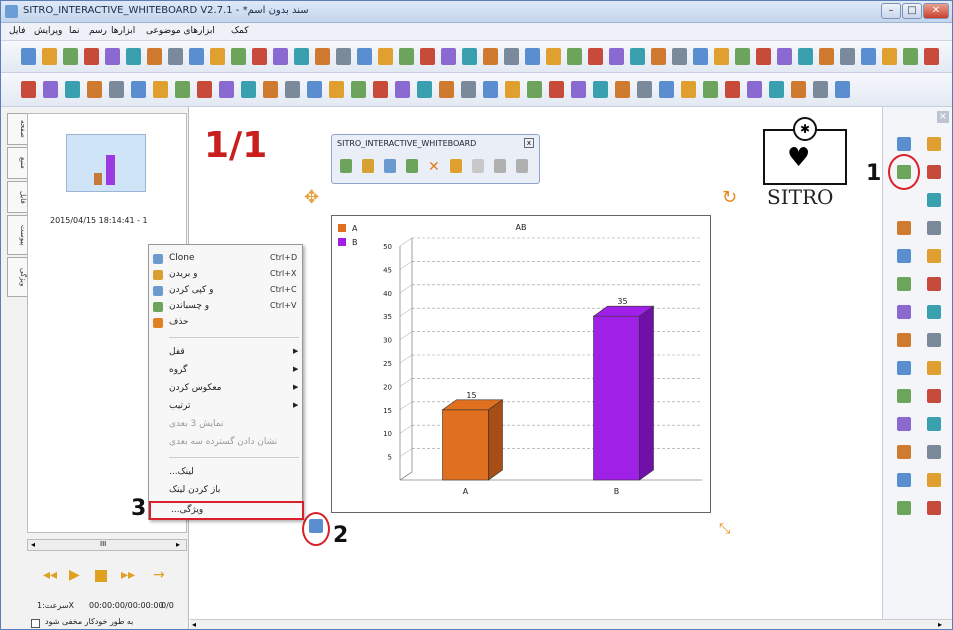  I want to click on scissors-icon, so click(368, 166).